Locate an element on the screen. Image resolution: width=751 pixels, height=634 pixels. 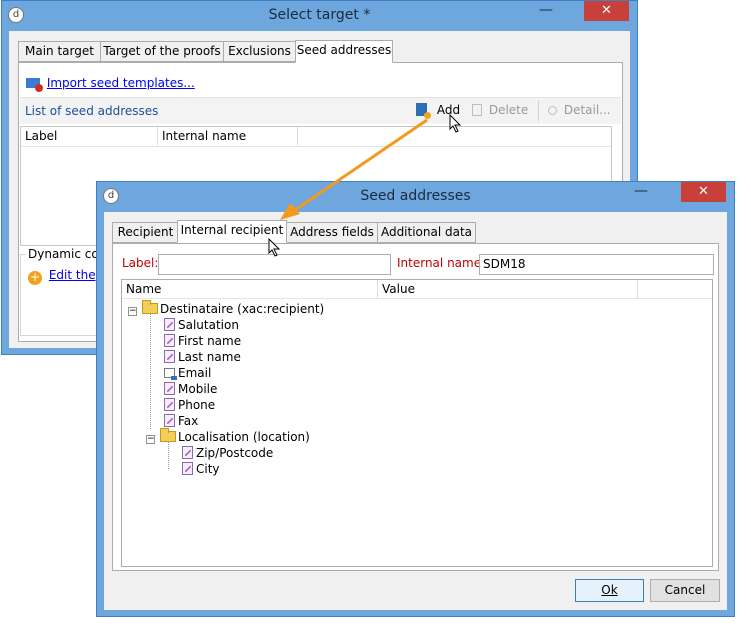
tree-item-mobile: Mobile is located at coordinates (190, 389).